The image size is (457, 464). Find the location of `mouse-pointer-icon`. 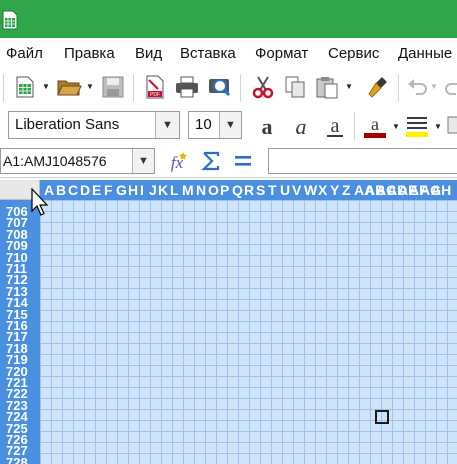

mouse-pointer-icon is located at coordinates (40, 202).